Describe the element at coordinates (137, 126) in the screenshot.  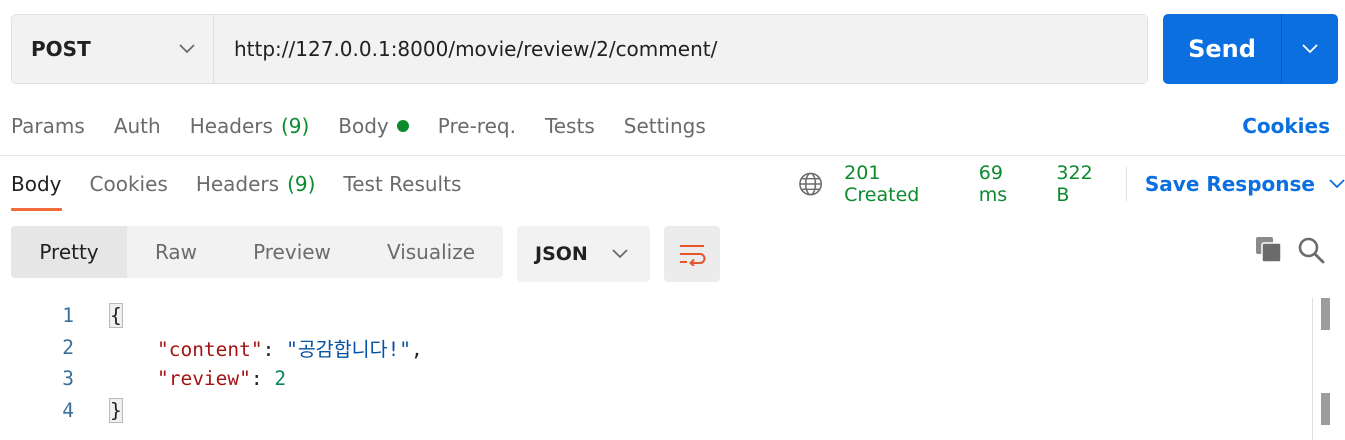
I see `tab-auth: Auth` at that location.